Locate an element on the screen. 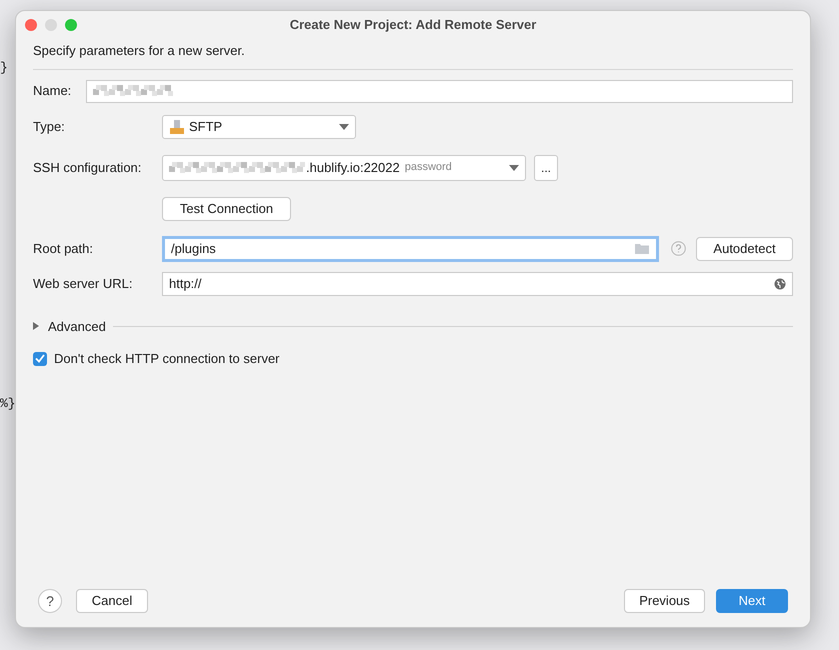 The height and width of the screenshot is (650, 839). checkbox is located at coordinates (40, 359).